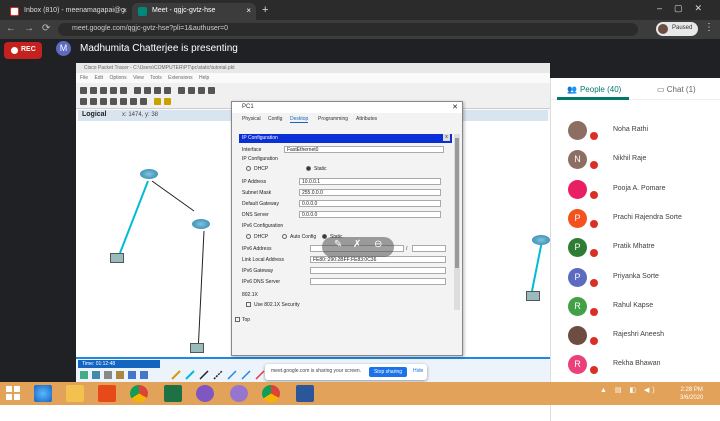  I want to click on interface-select: FastEthernet0, so click(364, 149).